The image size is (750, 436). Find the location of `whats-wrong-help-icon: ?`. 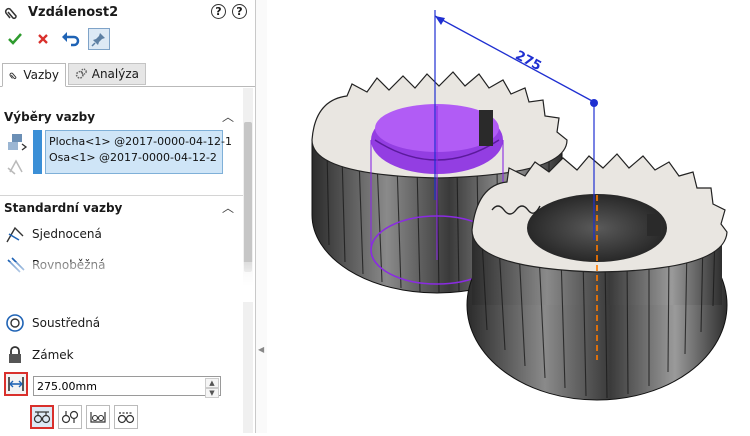

whats-wrong-help-icon: ? is located at coordinates (218, 11).